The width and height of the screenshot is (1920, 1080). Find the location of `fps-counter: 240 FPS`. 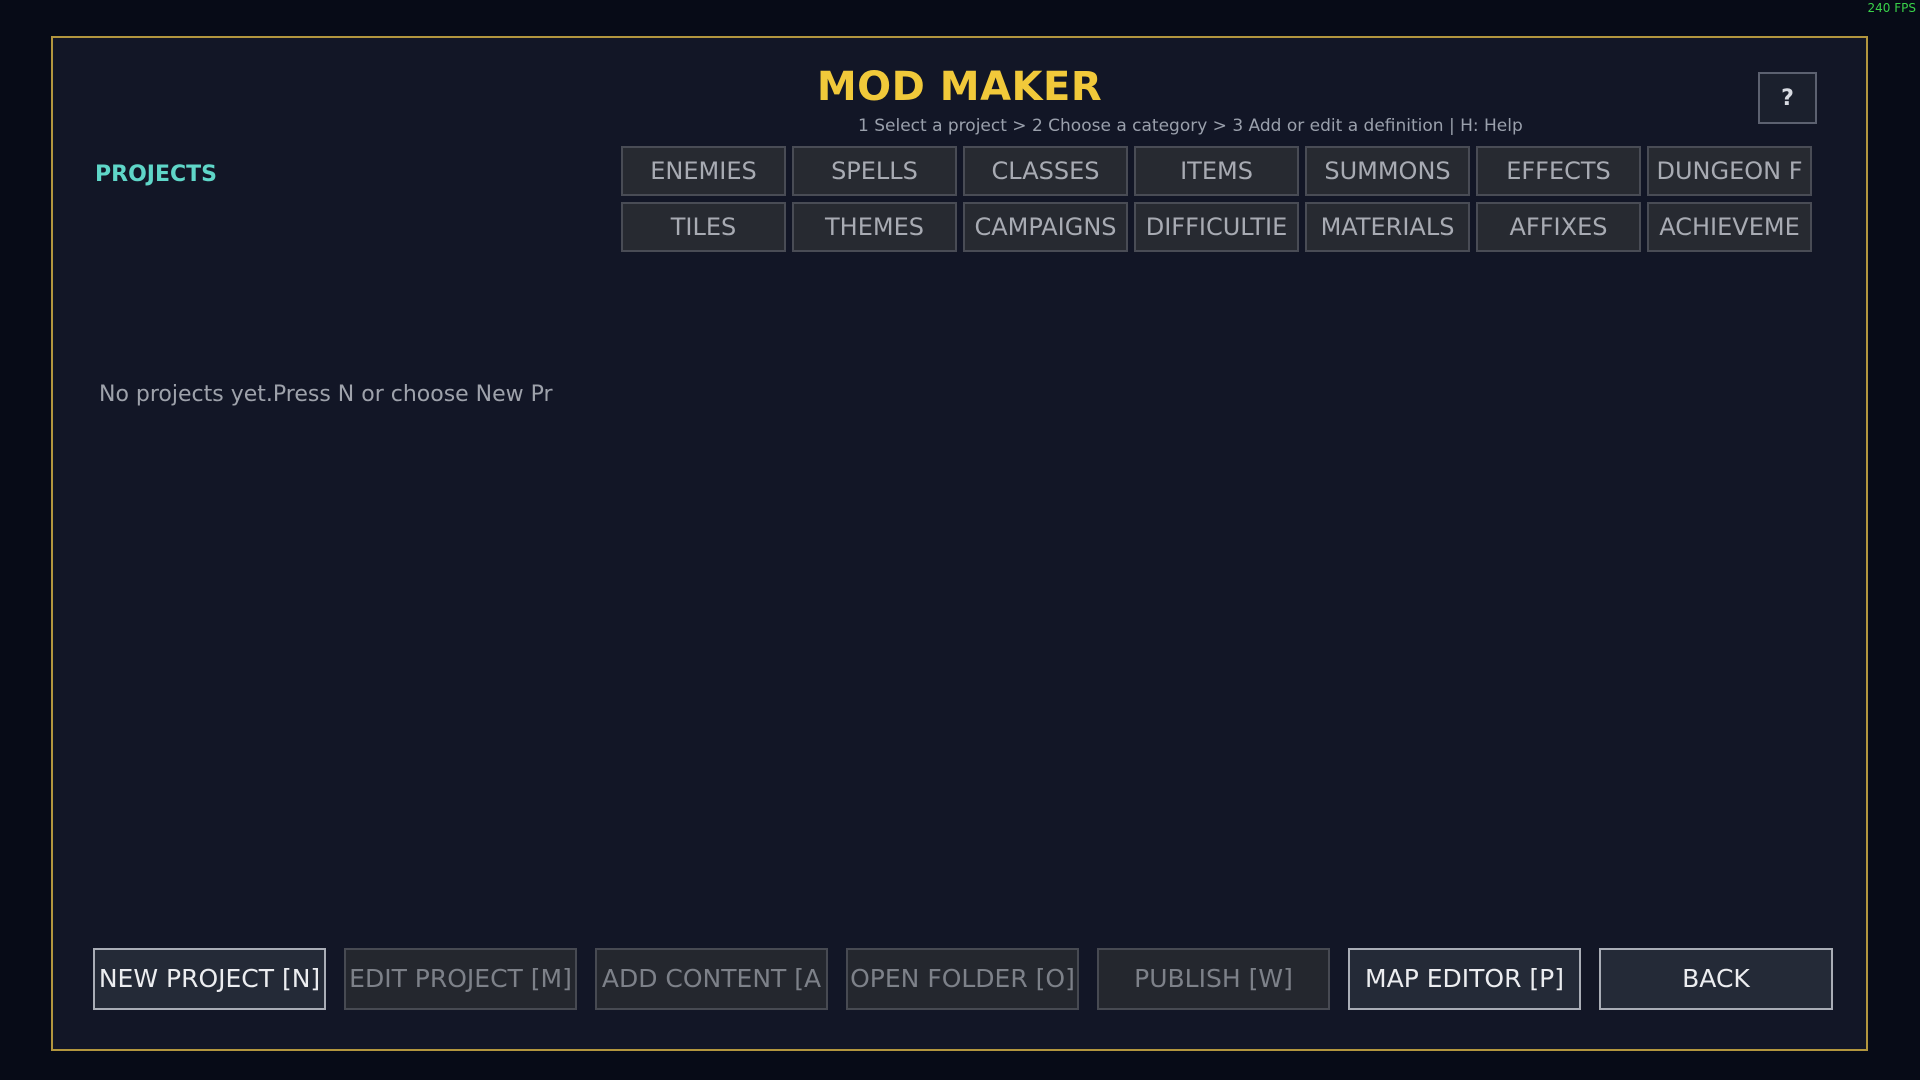

fps-counter: 240 FPS is located at coordinates (1891, 8).